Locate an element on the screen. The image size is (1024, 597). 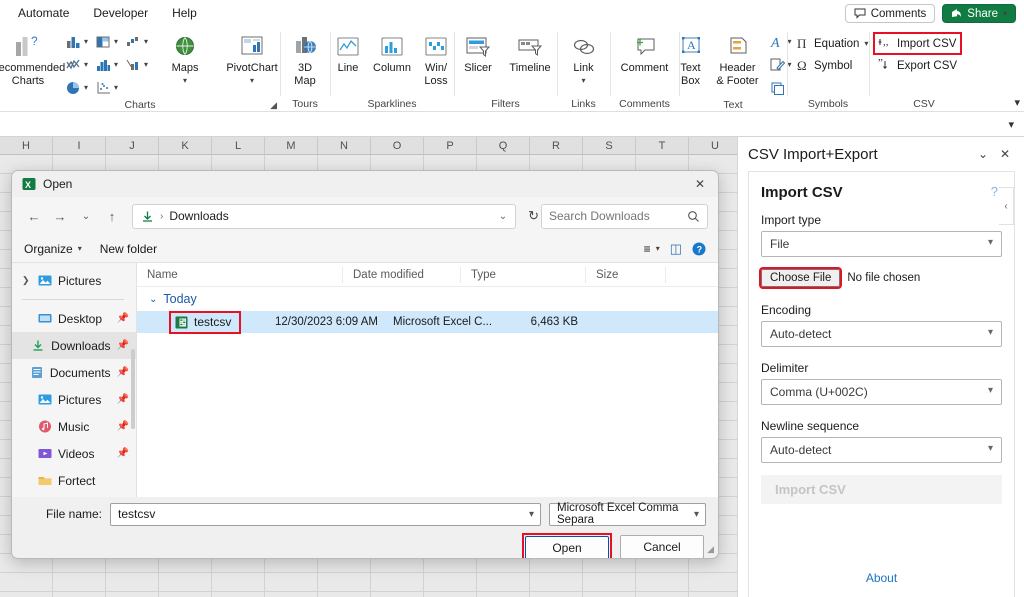
breadcrumb-downloads: Downloads is located at coordinates (198, 216).